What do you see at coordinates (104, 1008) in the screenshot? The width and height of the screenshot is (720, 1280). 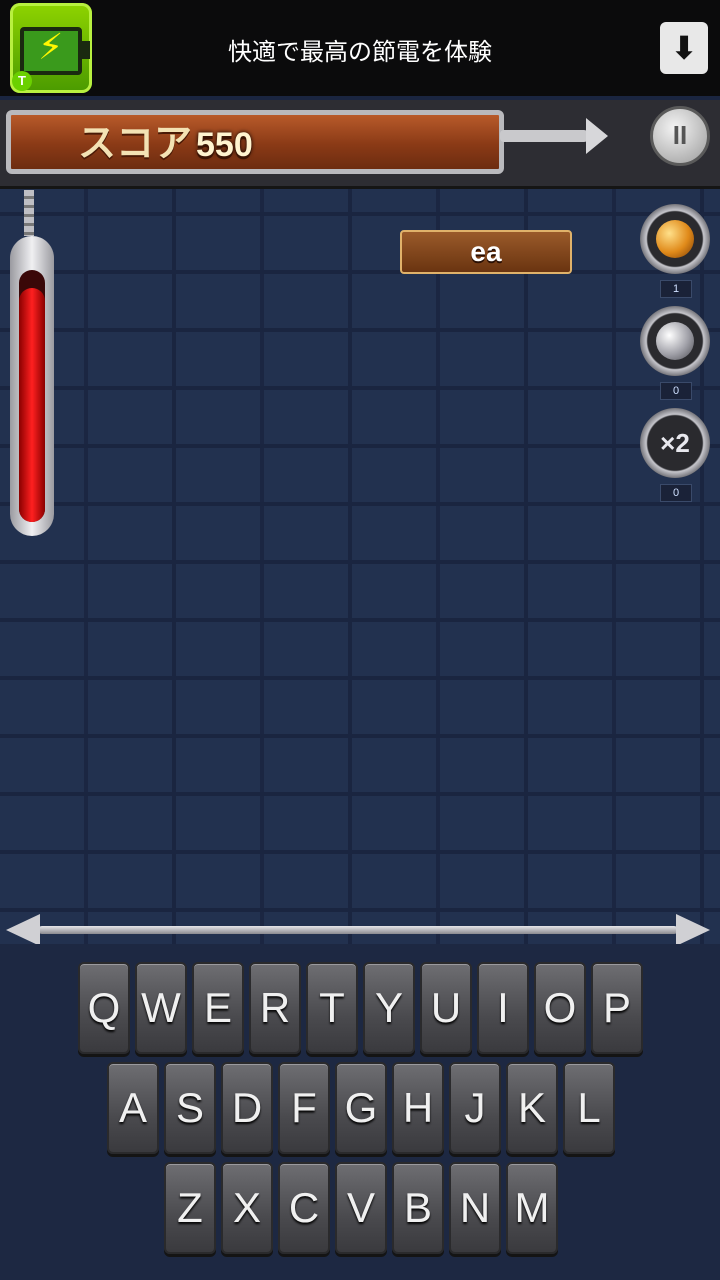 I see `key-q: Q` at bounding box center [104, 1008].